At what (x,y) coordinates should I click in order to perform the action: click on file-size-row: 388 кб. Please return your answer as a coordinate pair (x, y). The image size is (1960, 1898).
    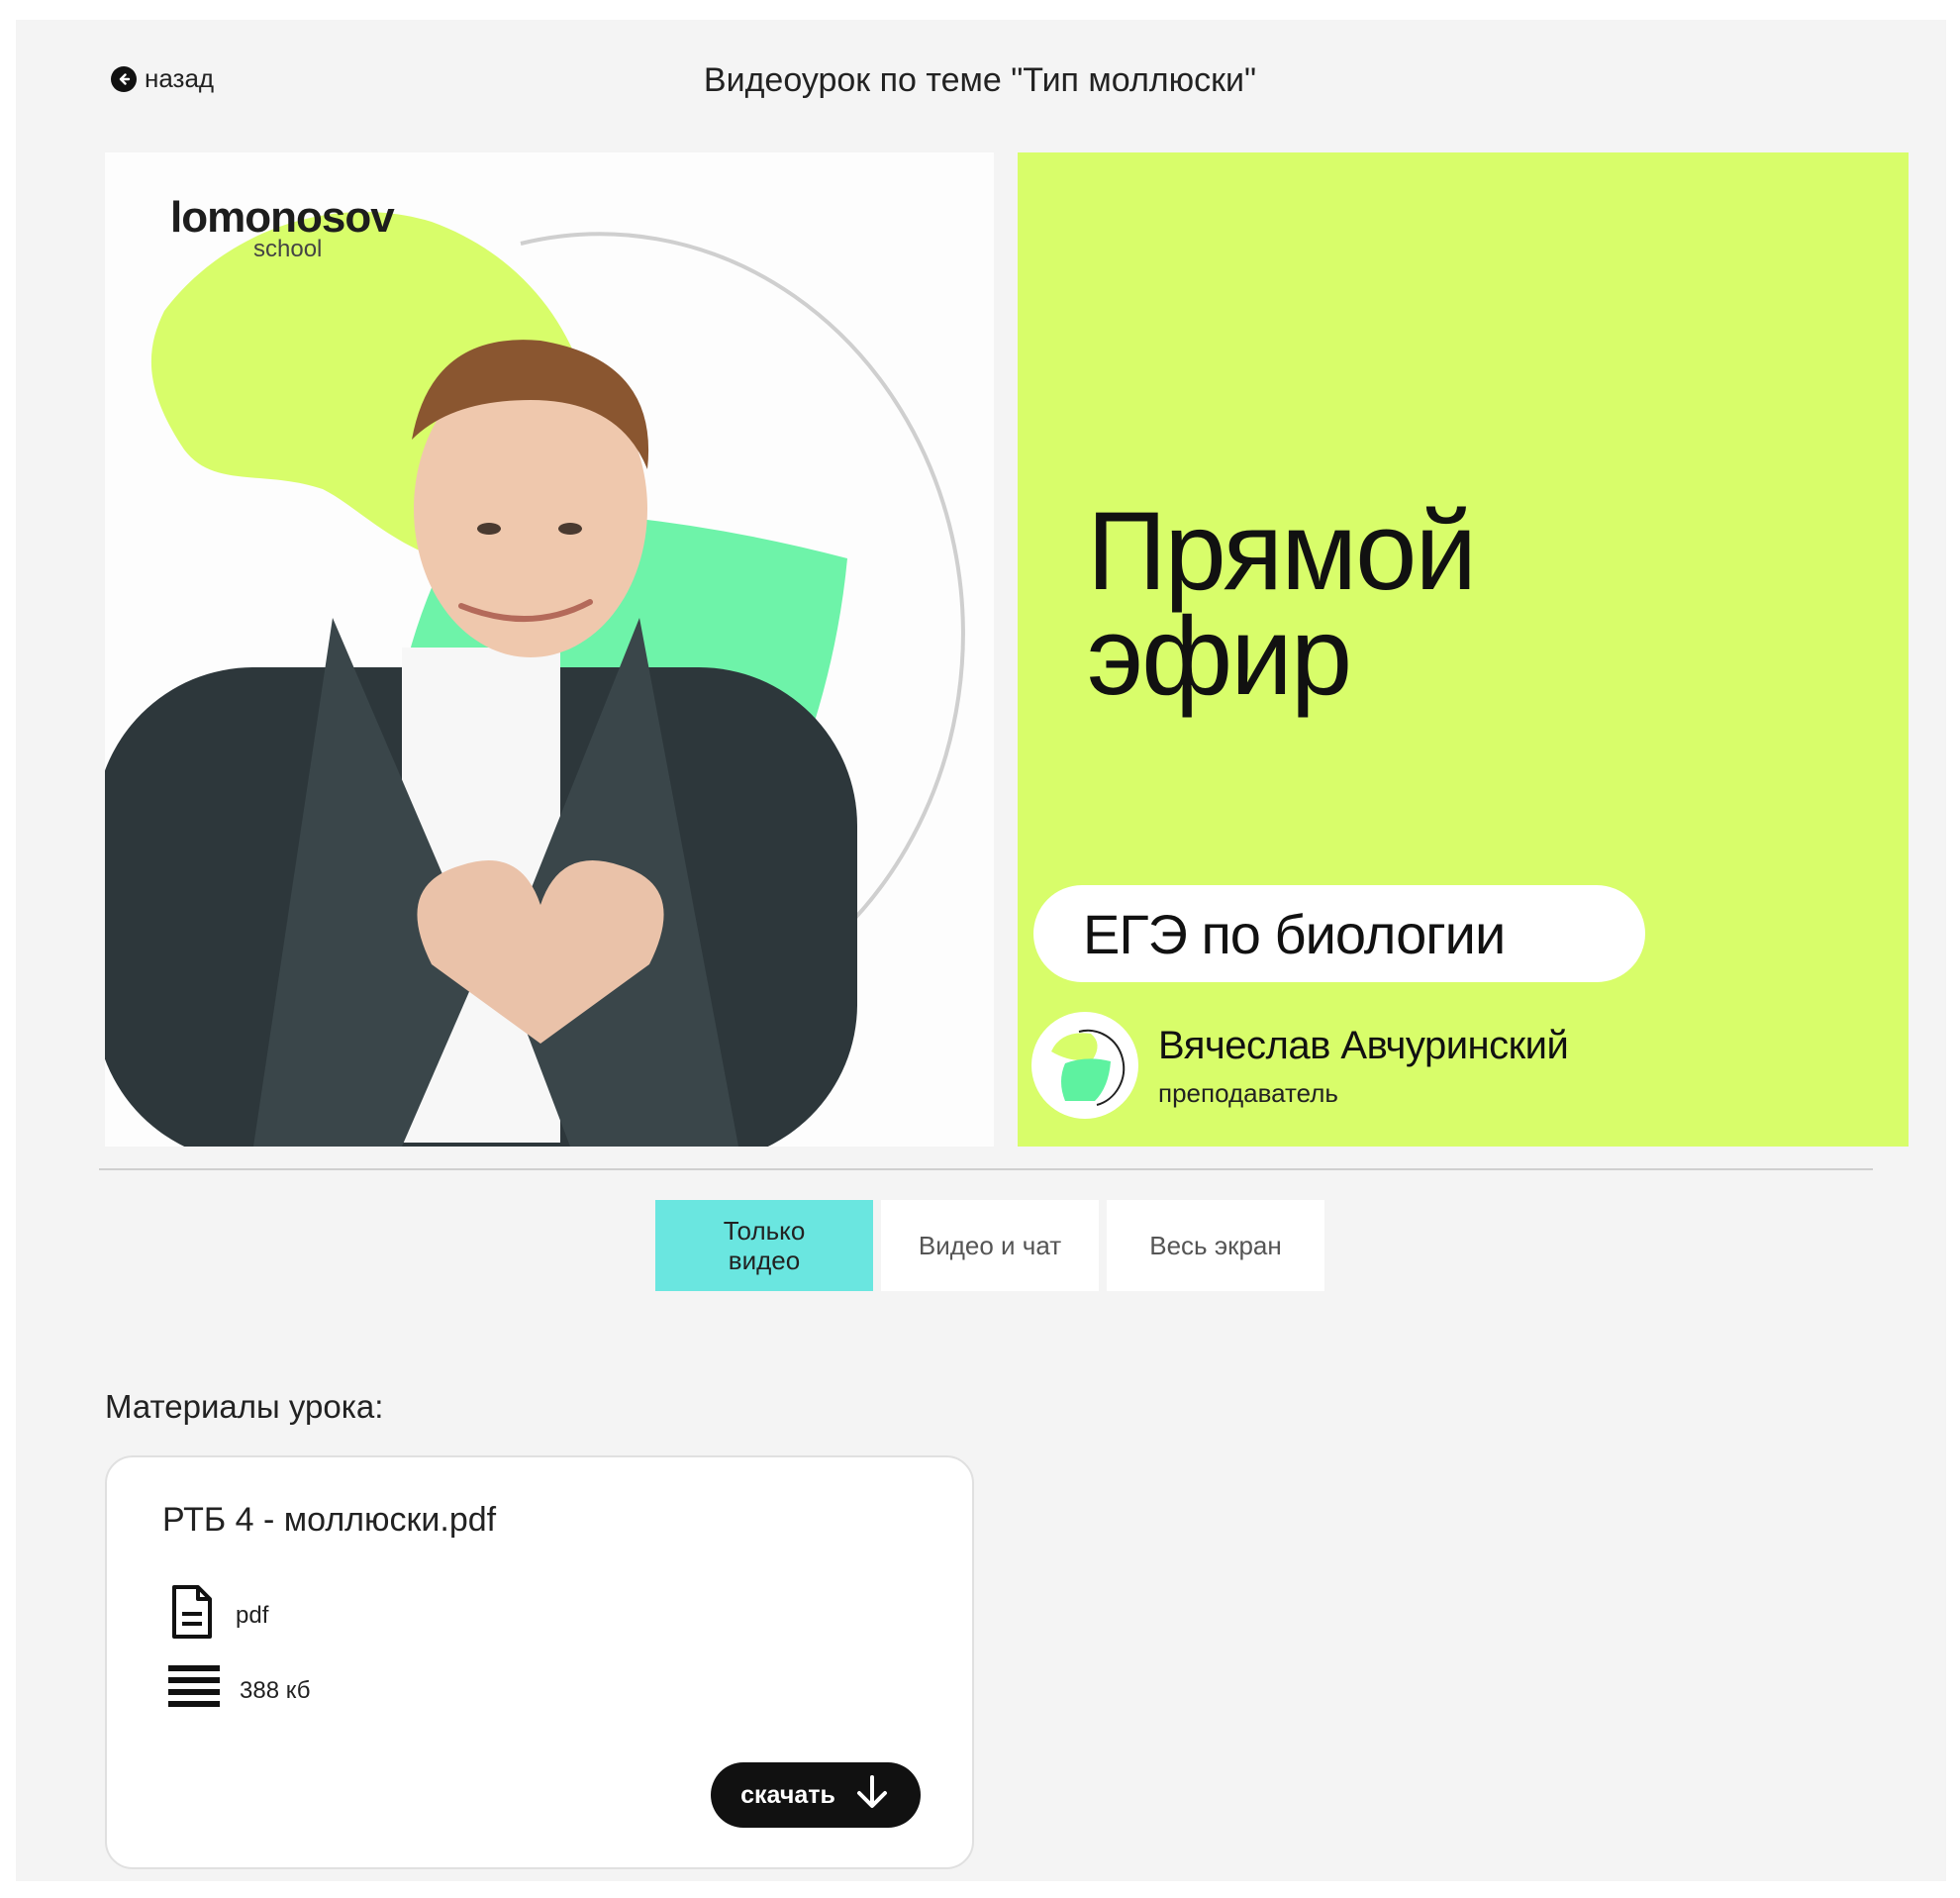
    Looking at the image, I should click on (239, 1690).